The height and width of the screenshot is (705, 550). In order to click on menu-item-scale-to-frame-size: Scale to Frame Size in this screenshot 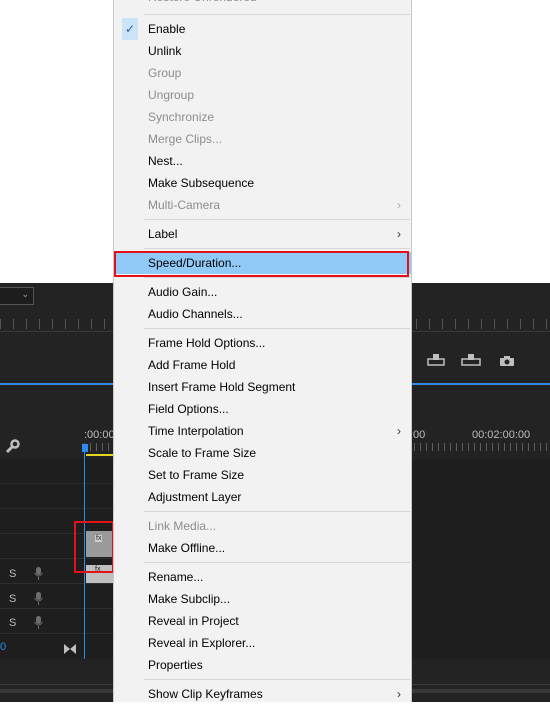, I will do `click(262, 453)`.